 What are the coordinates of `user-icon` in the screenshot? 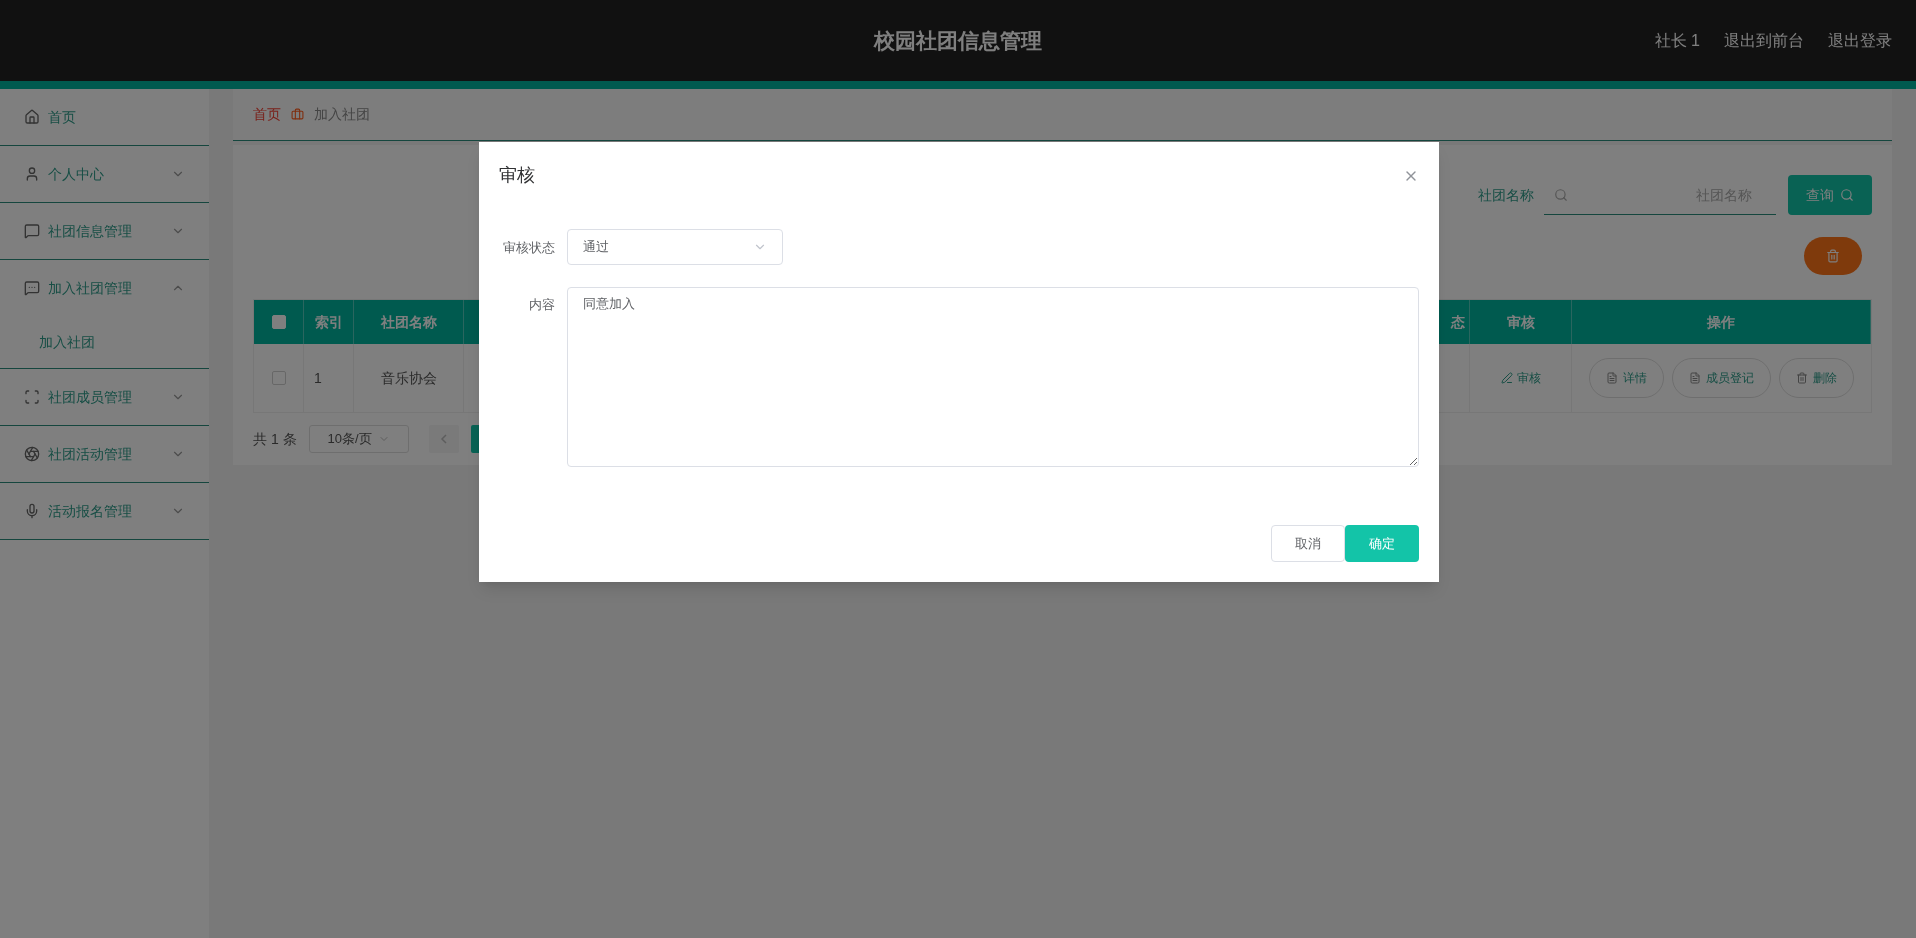 It's located at (32, 174).